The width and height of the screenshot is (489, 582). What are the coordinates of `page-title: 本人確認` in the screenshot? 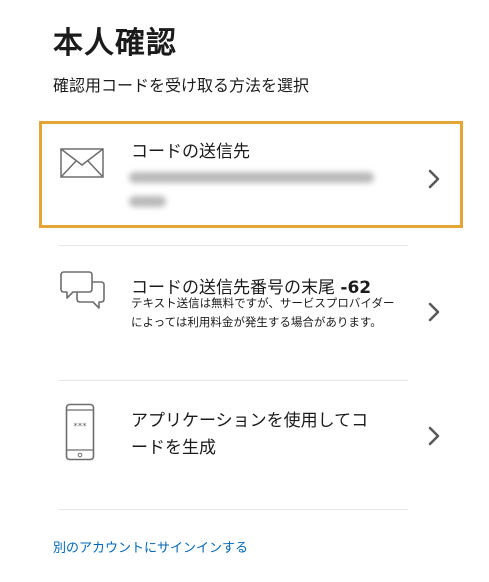 It's located at (115, 43).